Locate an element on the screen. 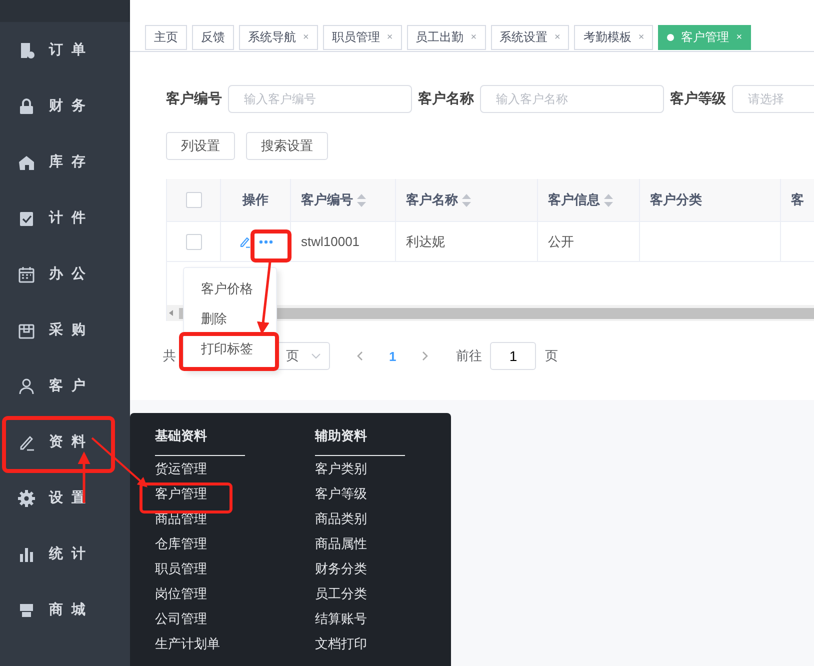 The image size is (814, 666). scroll-left-icon is located at coordinates (171, 313).